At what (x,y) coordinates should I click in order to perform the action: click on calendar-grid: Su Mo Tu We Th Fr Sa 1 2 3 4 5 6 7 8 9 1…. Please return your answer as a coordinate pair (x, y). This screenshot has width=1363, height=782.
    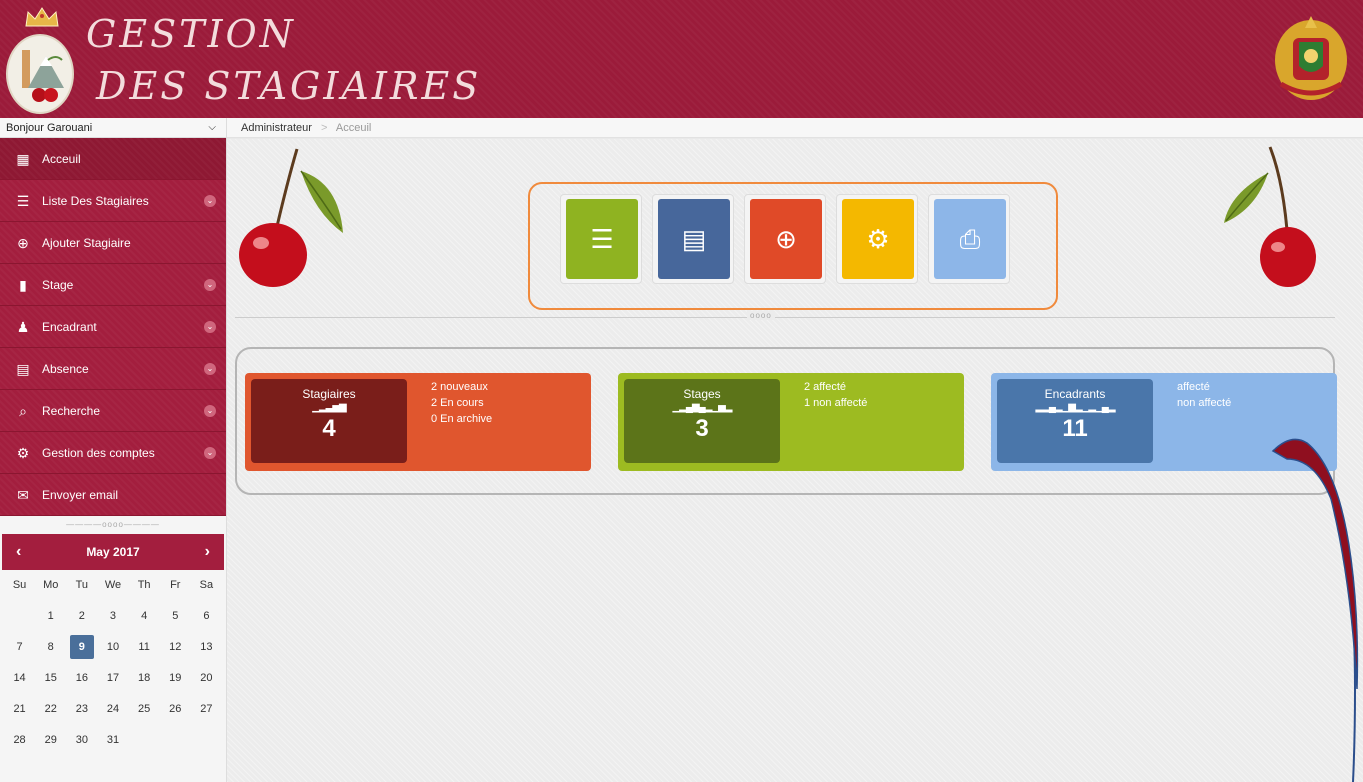
    Looking at the image, I should click on (113, 663).